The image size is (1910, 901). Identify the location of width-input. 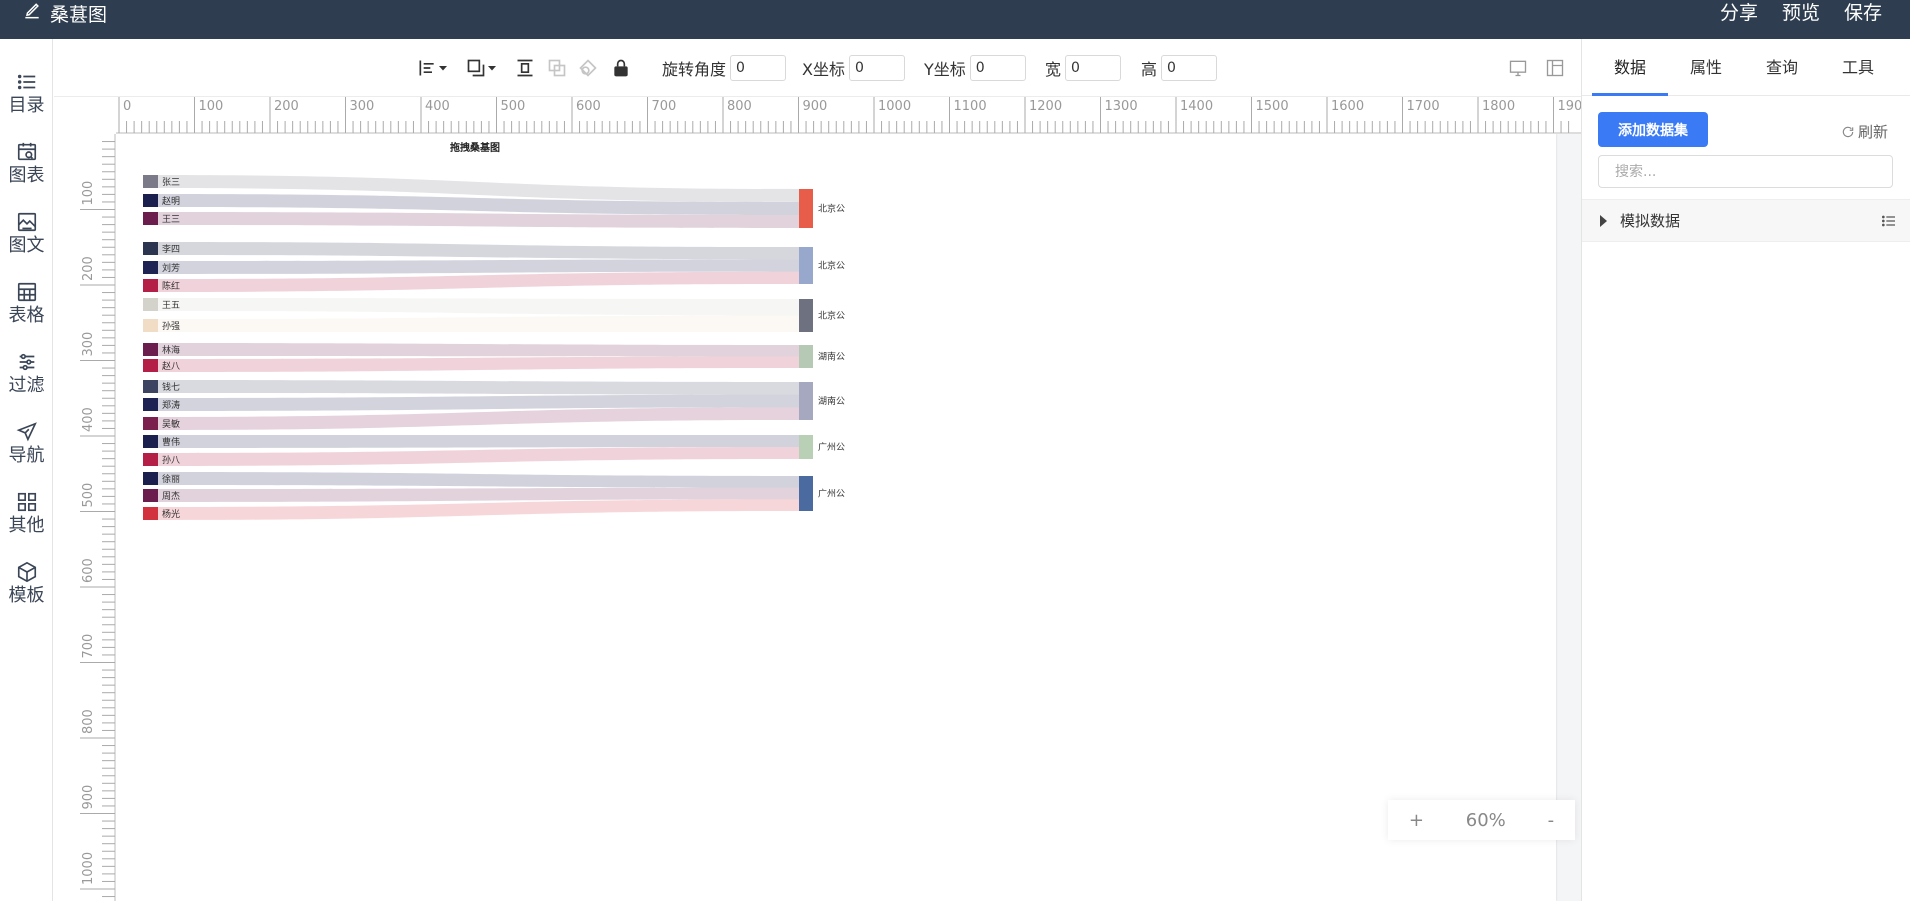
(1093, 68).